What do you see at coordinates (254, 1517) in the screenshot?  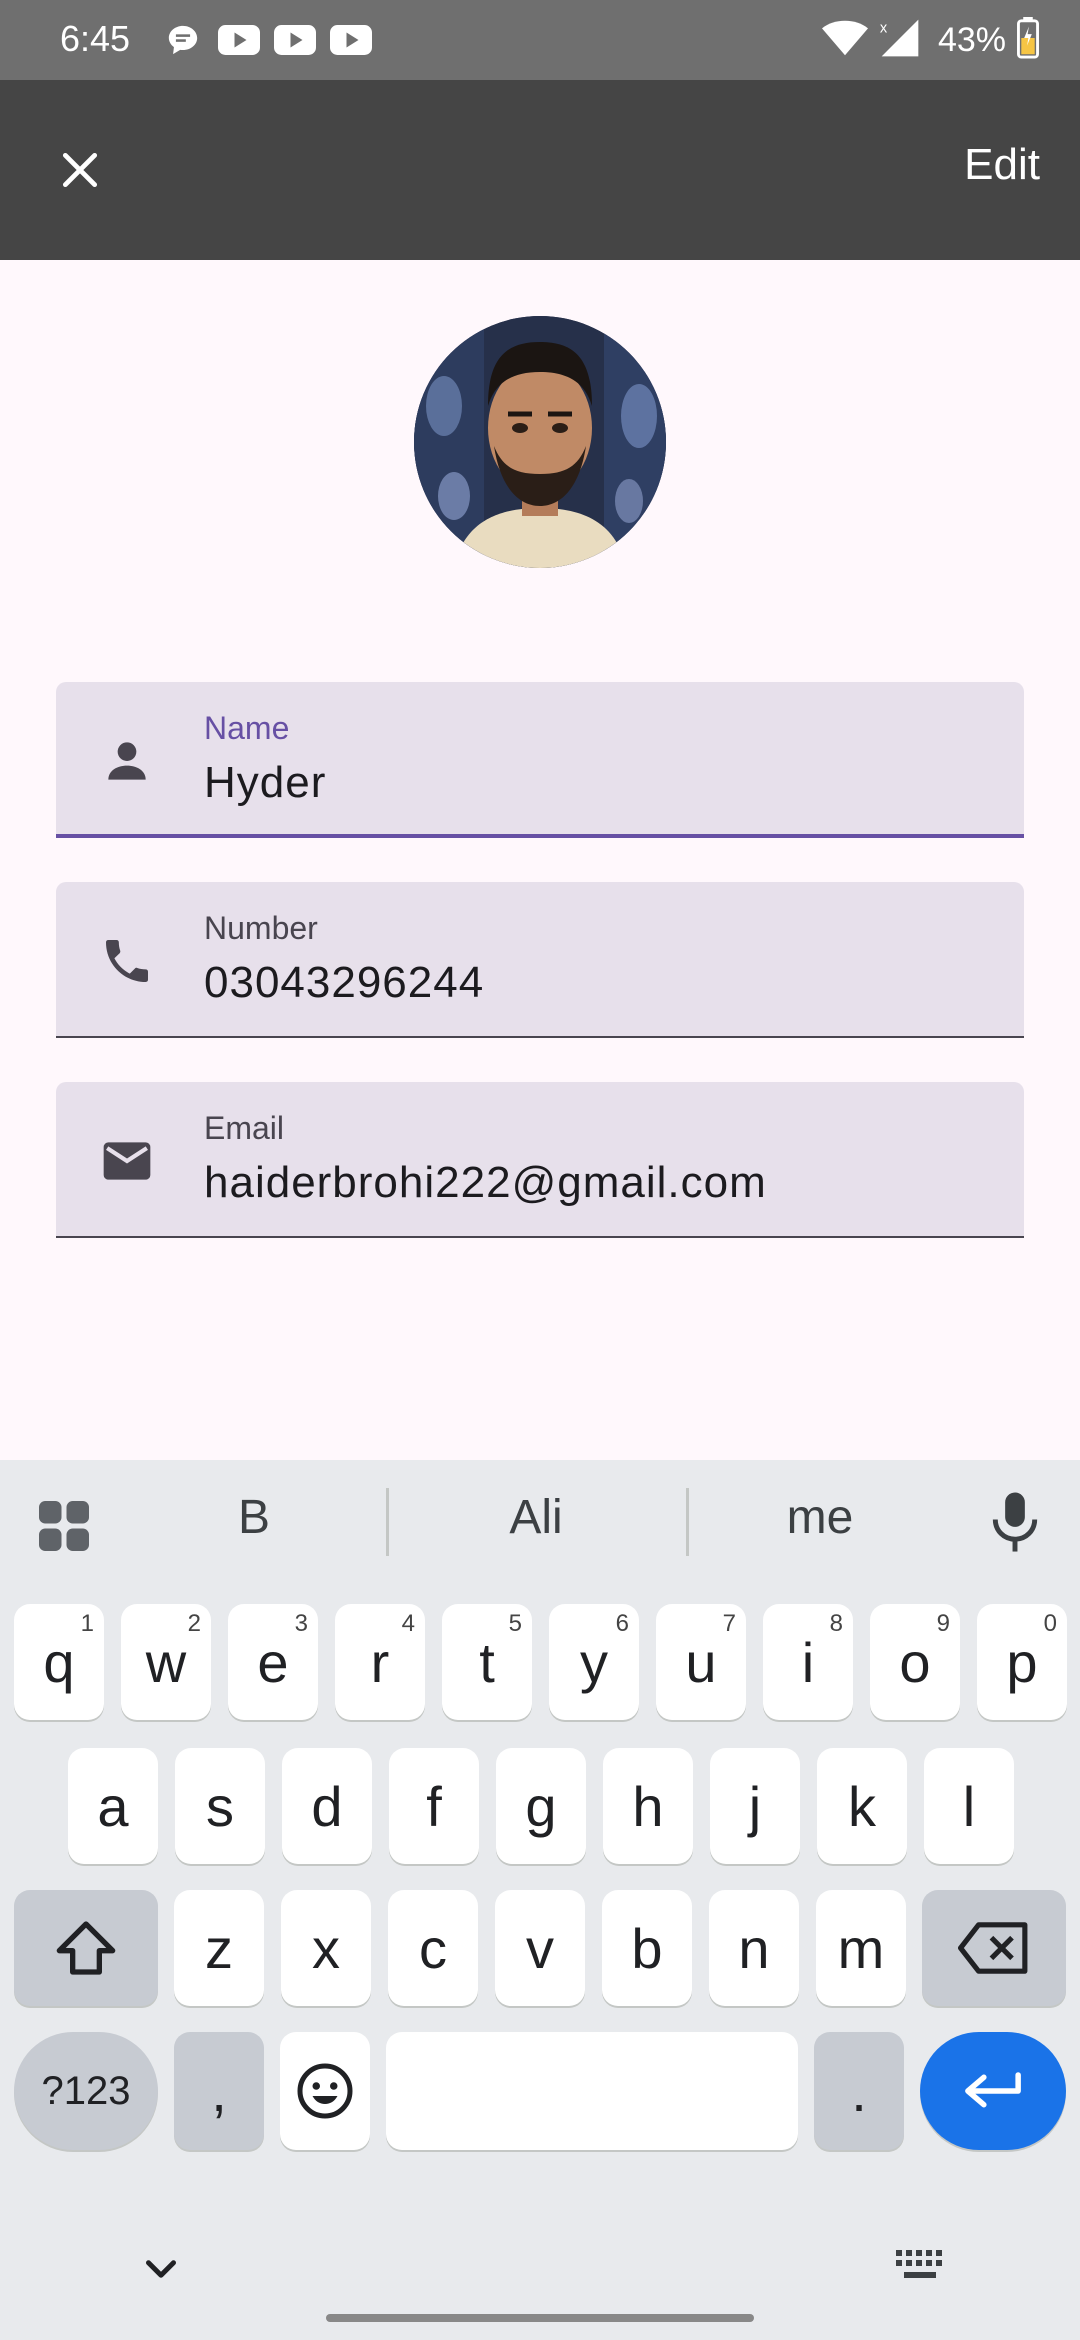 I see `suggestion-1: B` at bounding box center [254, 1517].